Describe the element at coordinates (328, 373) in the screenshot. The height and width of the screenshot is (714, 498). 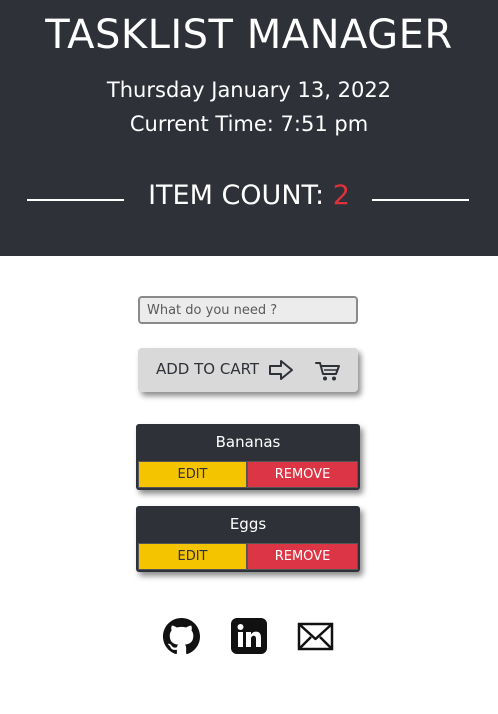
I see `cart-icon` at that location.